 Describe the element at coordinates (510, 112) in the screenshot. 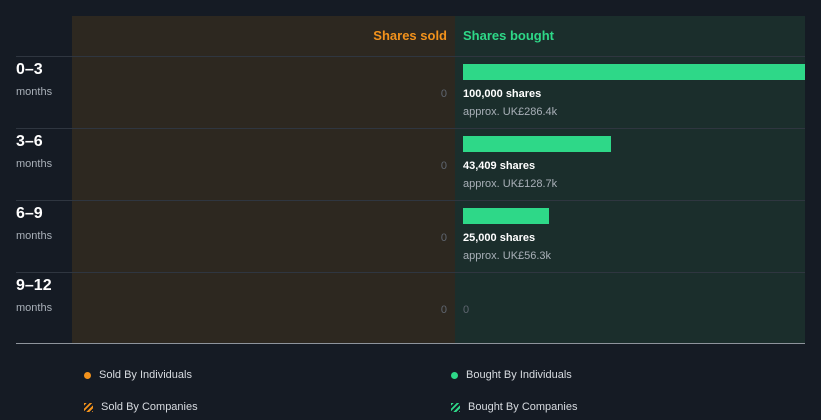

I see `bought-approx-label: approx. UK£286.4k` at that location.